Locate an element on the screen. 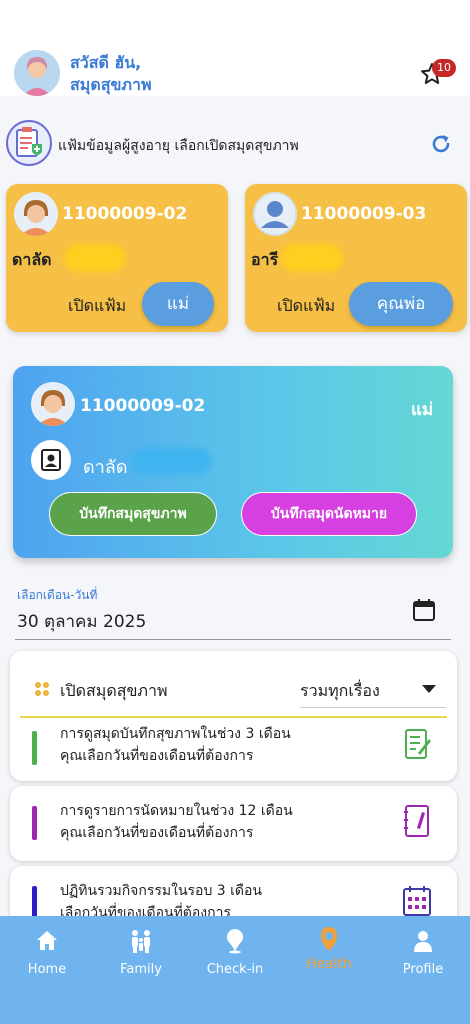 The height and width of the screenshot is (1024, 470). home-icon is located at coordinates (47, 941).